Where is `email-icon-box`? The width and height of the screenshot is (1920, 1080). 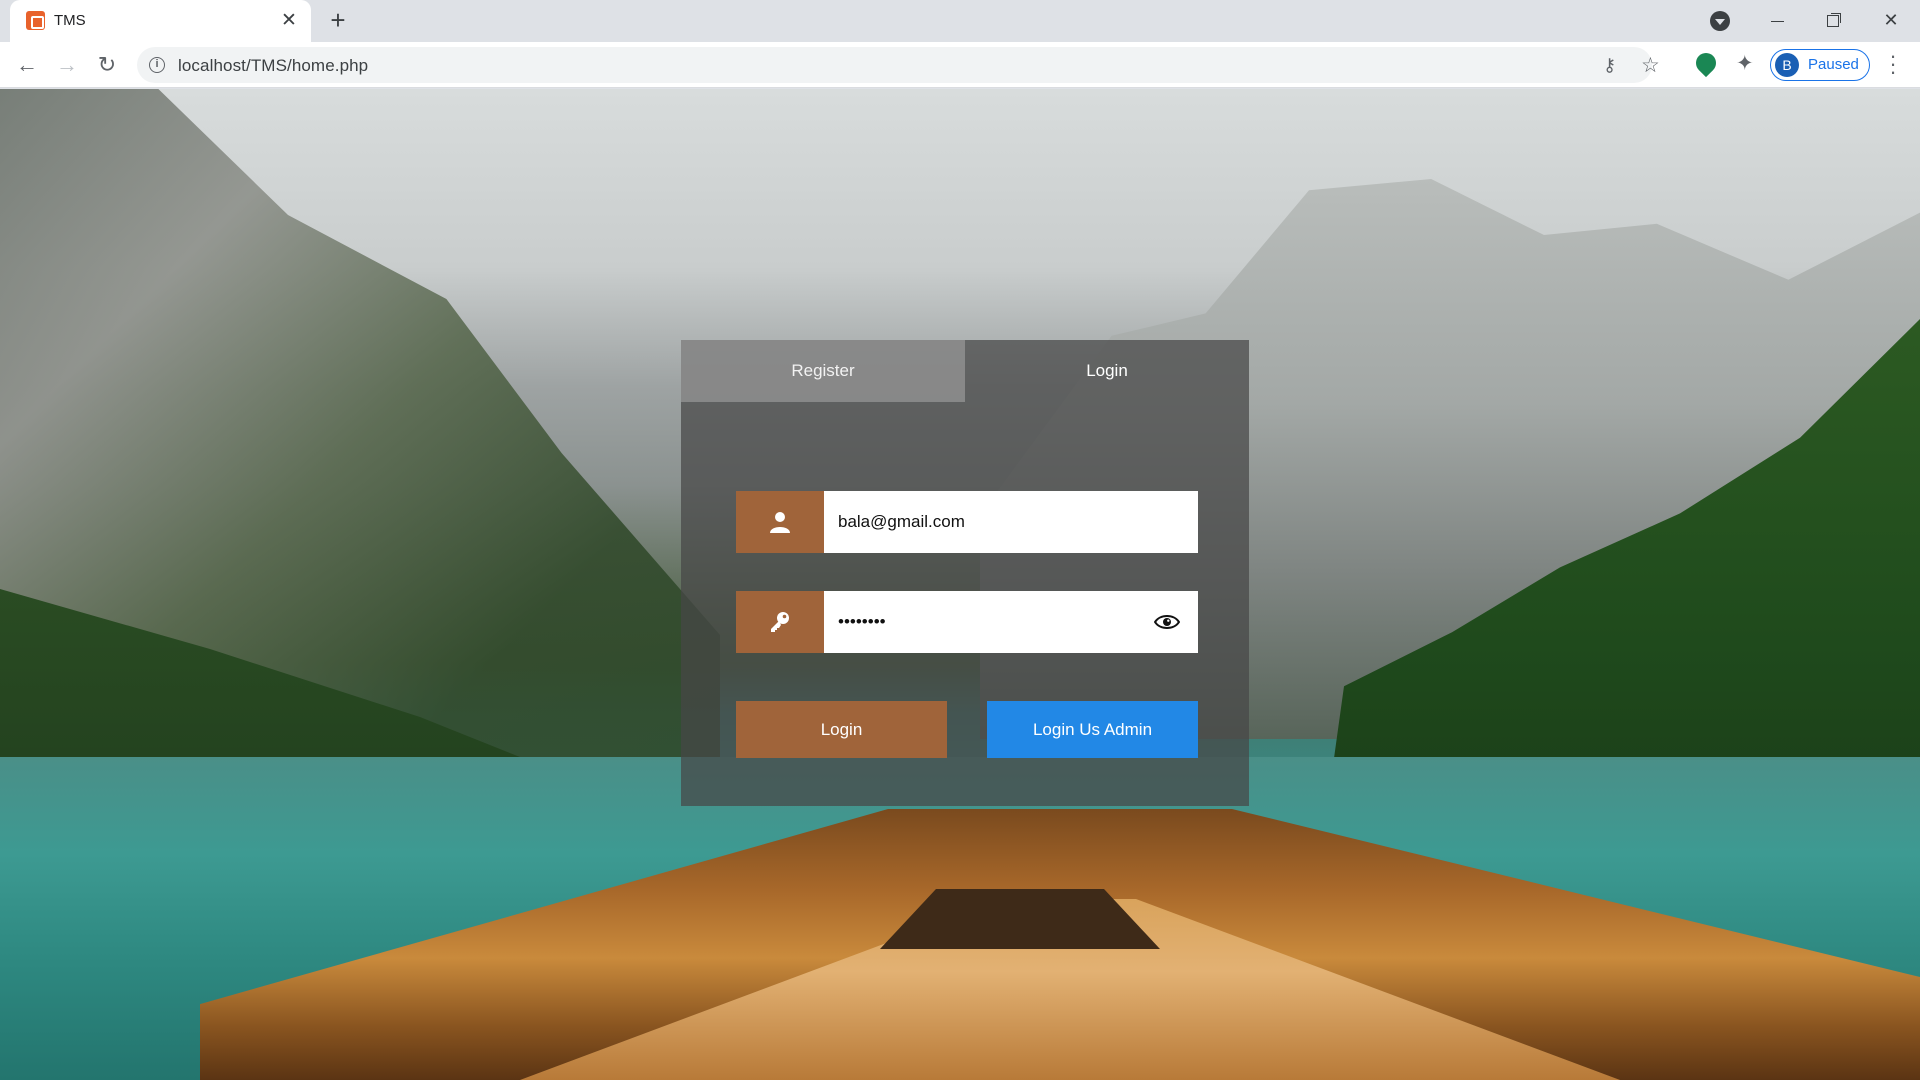
email-icon-box is located at coordinates (780, 522).